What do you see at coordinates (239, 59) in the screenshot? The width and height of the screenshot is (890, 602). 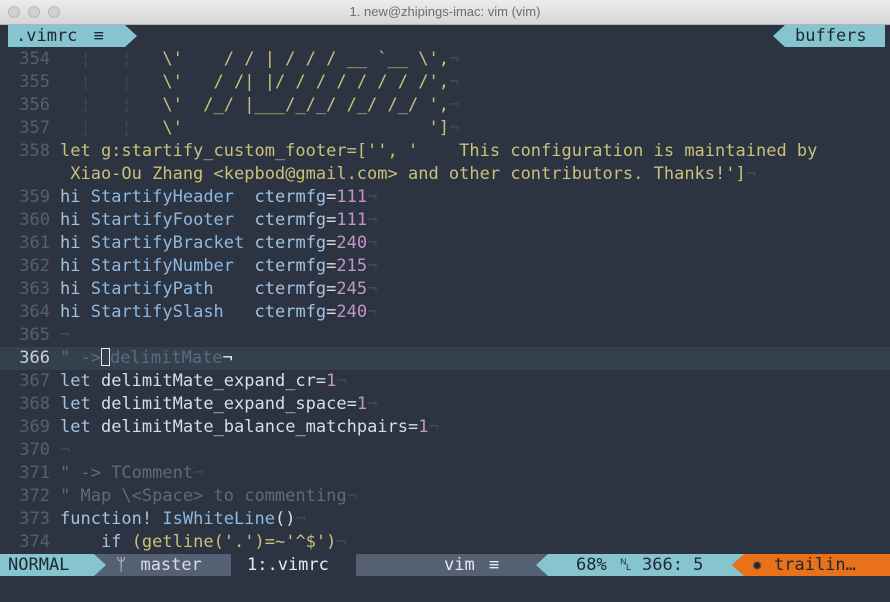 I see `code-line: 354 ¦ ¦ \' / / | / / / __ `__ \',¬` at bounding box center [239, 59].